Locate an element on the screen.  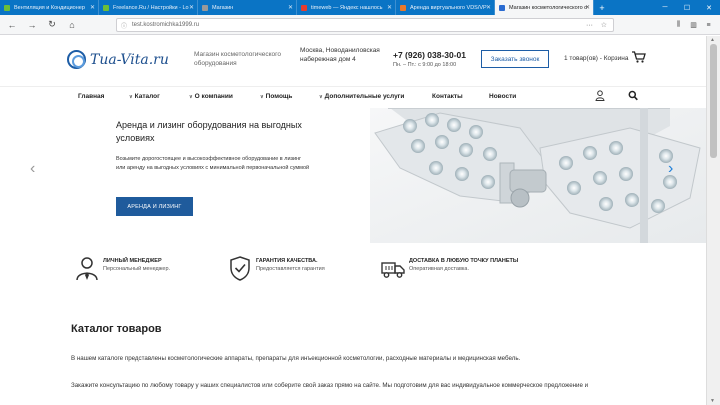
window-controls: ─ ☐ ✕ is located at coordinates (687, 7).